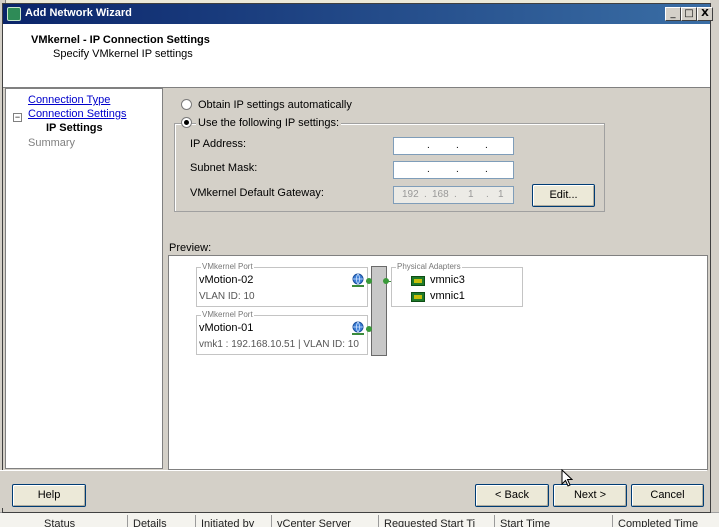  What do you see at coordinates (226, 328) in the screenshot?
I see `port-name: vMotion-01` at bounding box center [226, 328].